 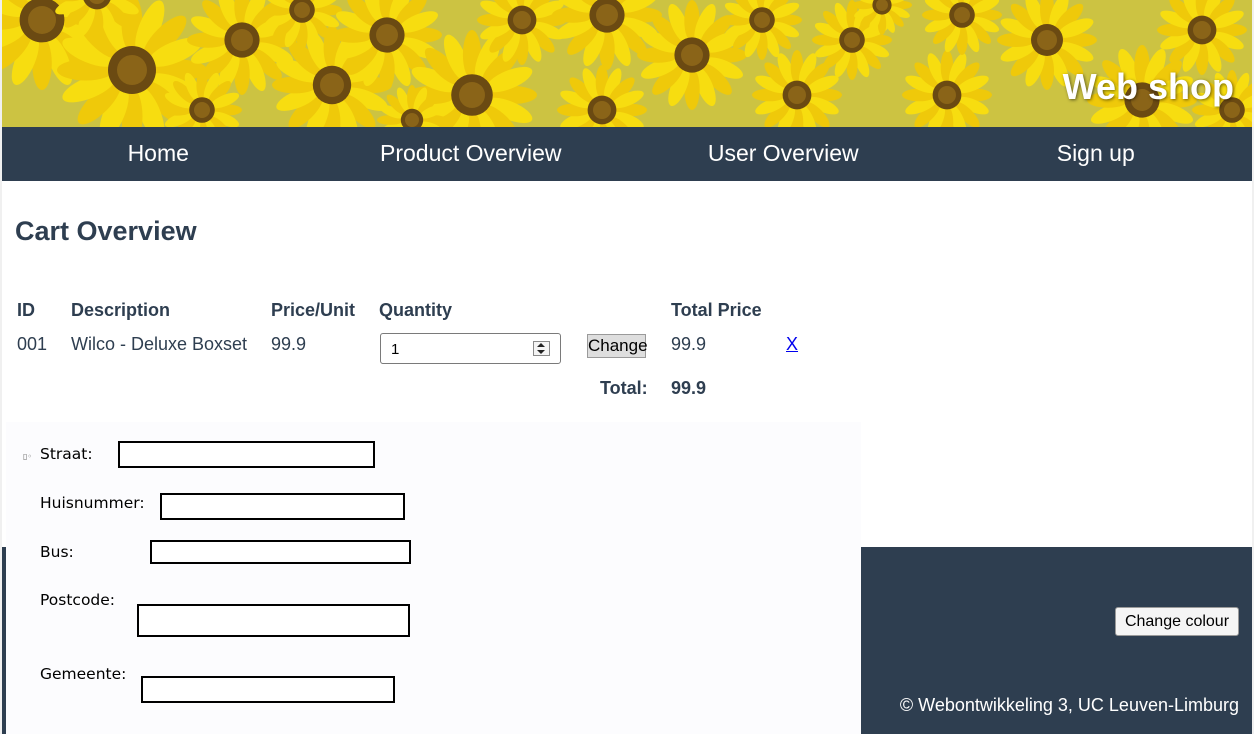 What do you see at coordinates (26, 310) in the screenshot?
I see `header-id: ID` at bounding box center [26, 310].